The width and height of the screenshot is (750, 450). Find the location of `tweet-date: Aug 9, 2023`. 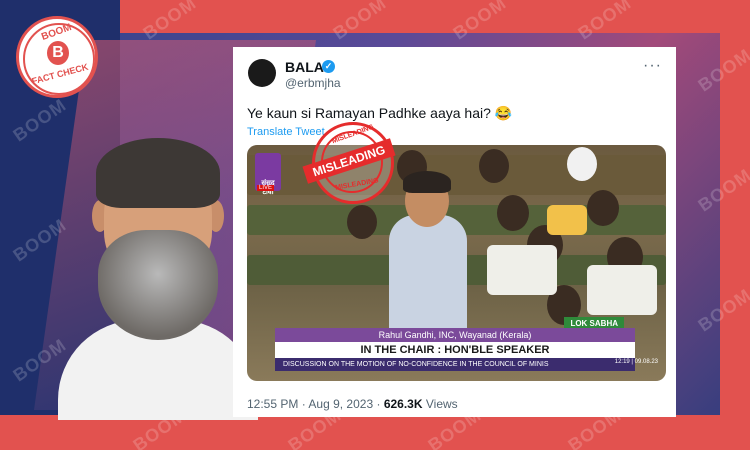

tweet-date: Aug 9, 2023 is located at coordinates (340, 404).